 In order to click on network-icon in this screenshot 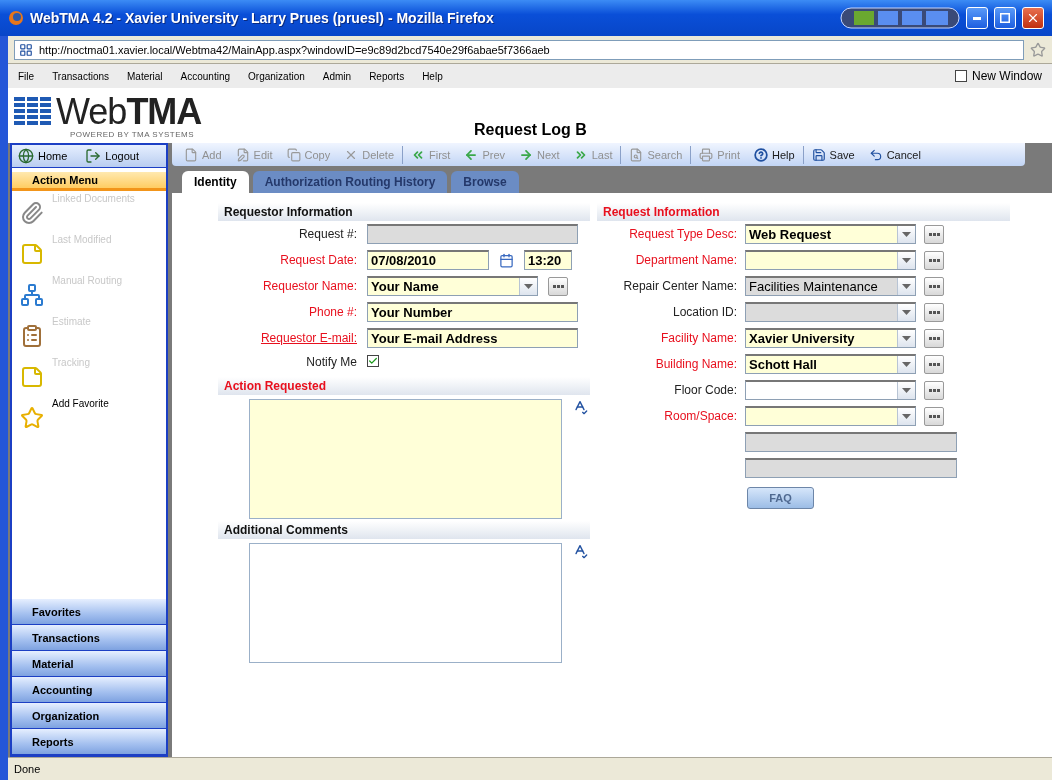, I will do `click(32, 295)`.